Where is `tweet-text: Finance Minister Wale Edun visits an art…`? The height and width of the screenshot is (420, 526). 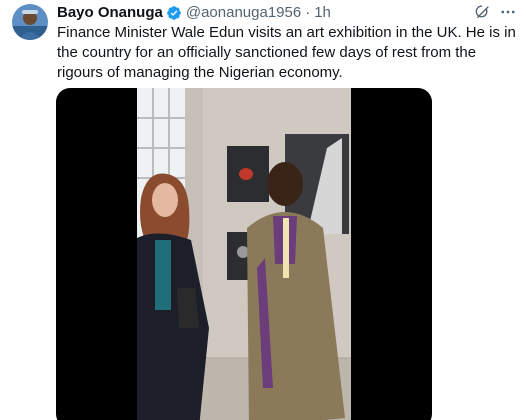
tweet-text: Finance Minister Wale Edun visits an art… is located at coordinates (286, 52).